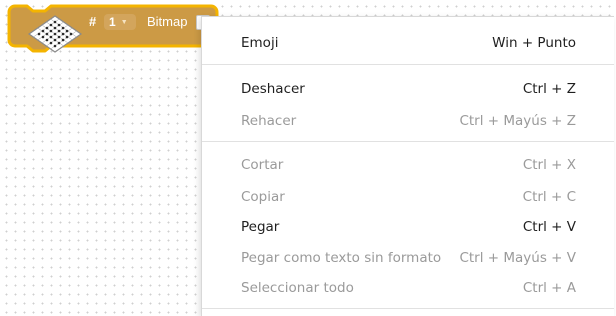 The width and height of the screenshot is (616, 316). Describe the element at coordinates (549, 288) in the screenshot. I see `menu-item-shortcut: Ctrl + A` at that location.